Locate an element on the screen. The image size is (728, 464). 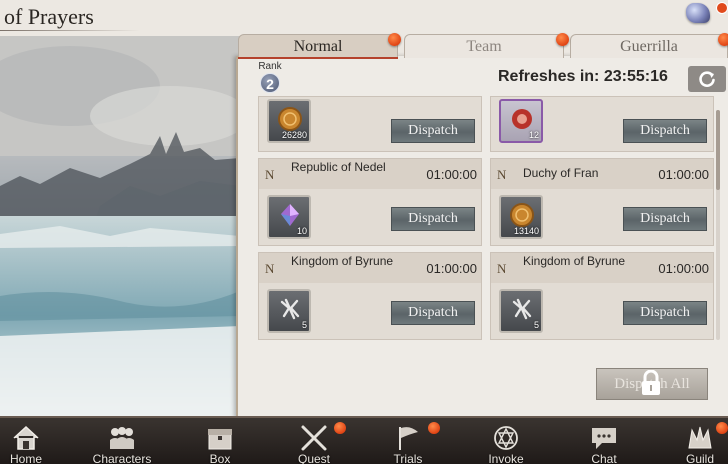
nav-invoke: Invoke is located at coordinates (506, 441).